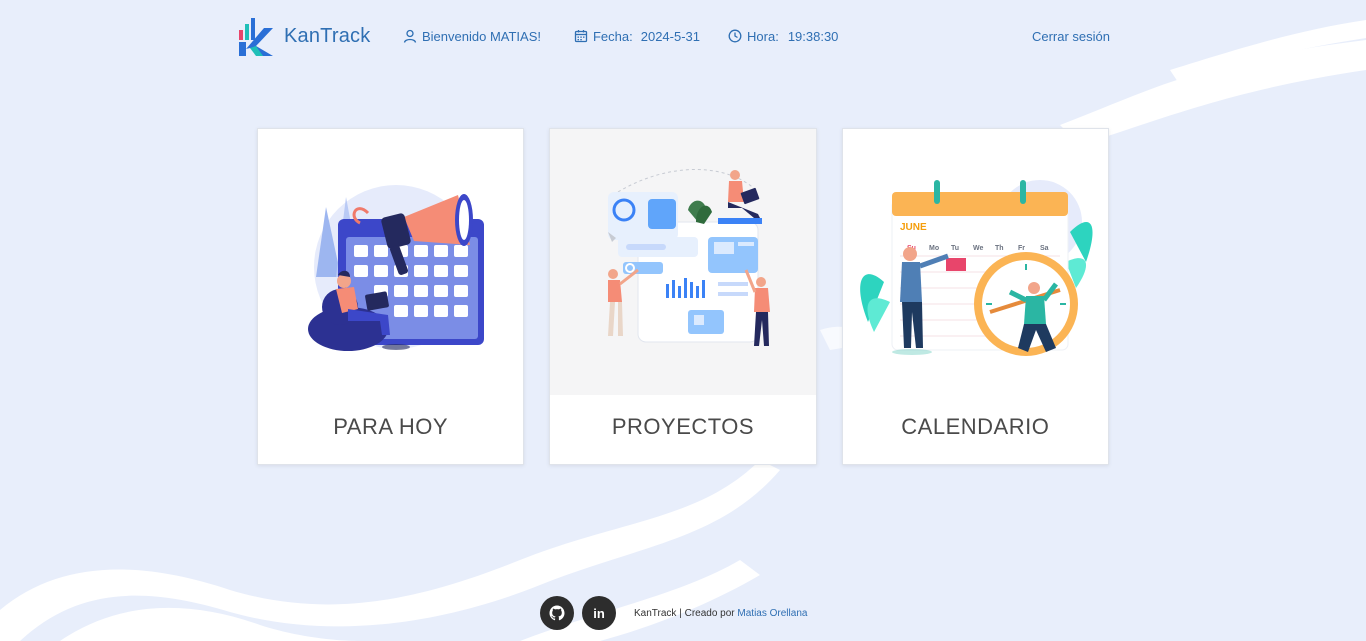 The height and width of the screenshot is (641, 1366). I want to click on github-button, so click(557, 613).